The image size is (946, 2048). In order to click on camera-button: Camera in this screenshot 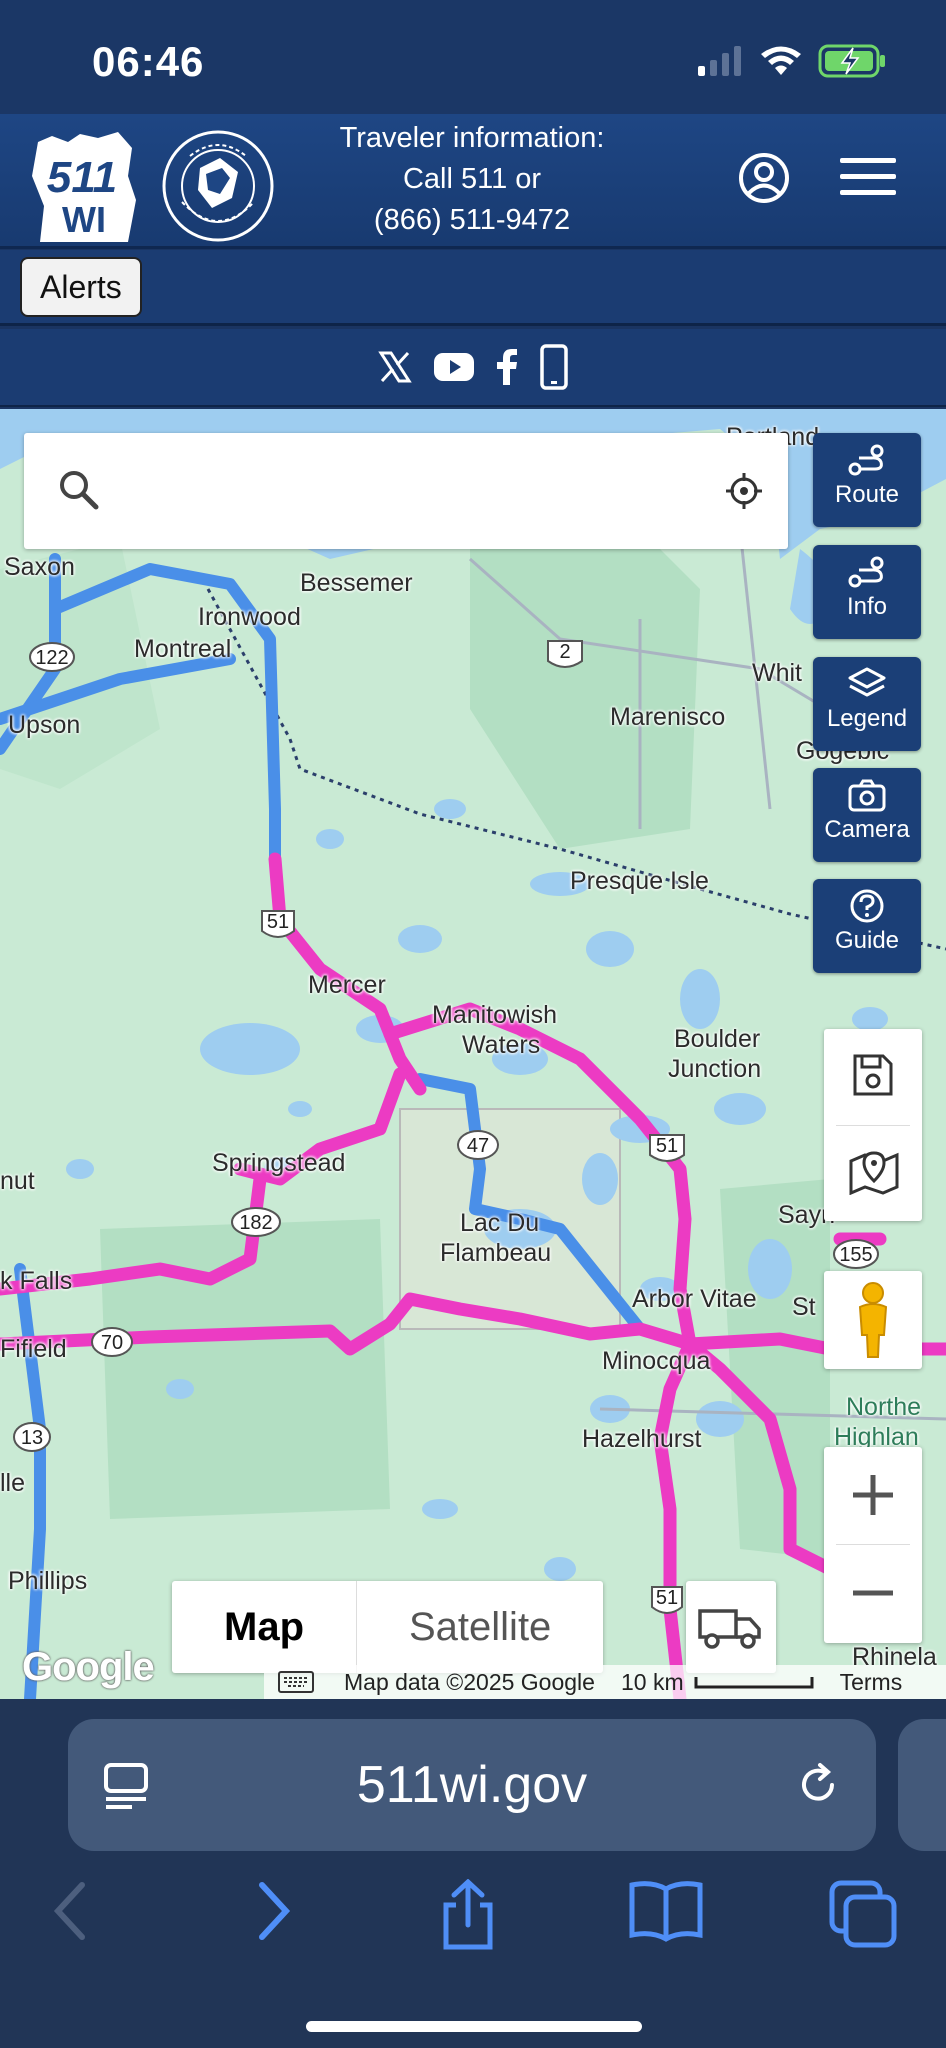, I will do `click(867, 815)`.